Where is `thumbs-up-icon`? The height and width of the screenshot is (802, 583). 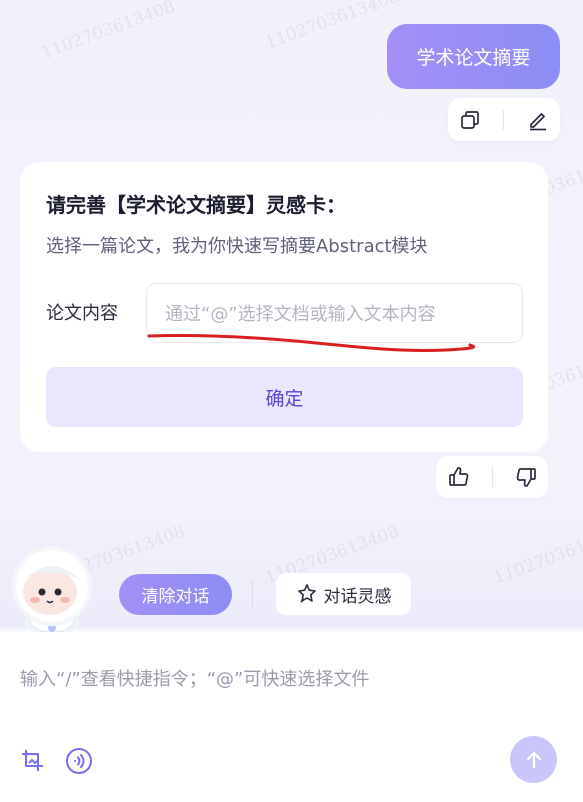
thumbs-up-icon is located at coordinates (459, 477).